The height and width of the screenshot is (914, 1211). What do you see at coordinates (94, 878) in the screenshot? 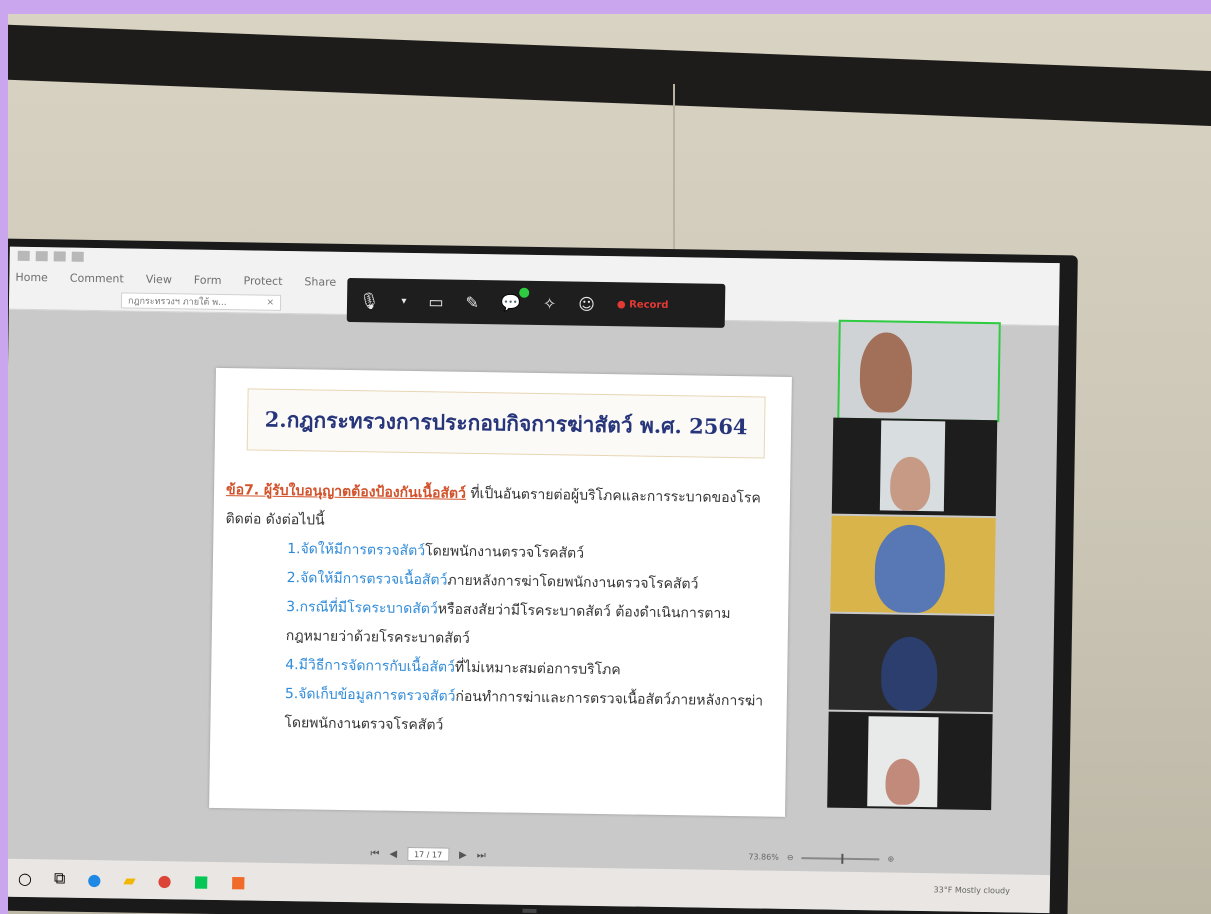
I see `edge-browser-icon: ●` at bounding box center [94, 878].